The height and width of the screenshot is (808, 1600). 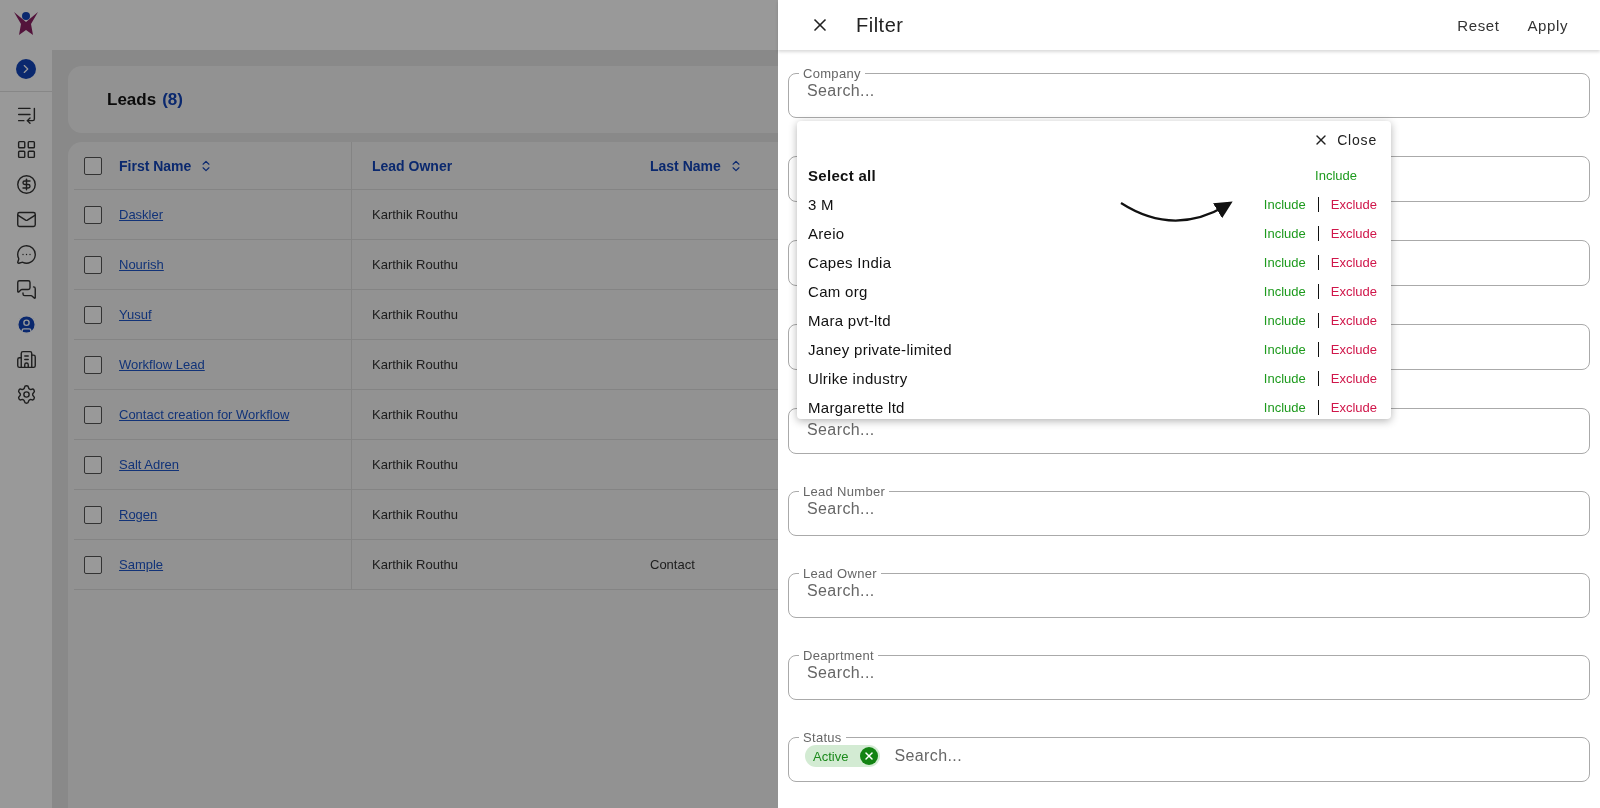 I want to click on close-button: Close, so click(x=1345, y=140).